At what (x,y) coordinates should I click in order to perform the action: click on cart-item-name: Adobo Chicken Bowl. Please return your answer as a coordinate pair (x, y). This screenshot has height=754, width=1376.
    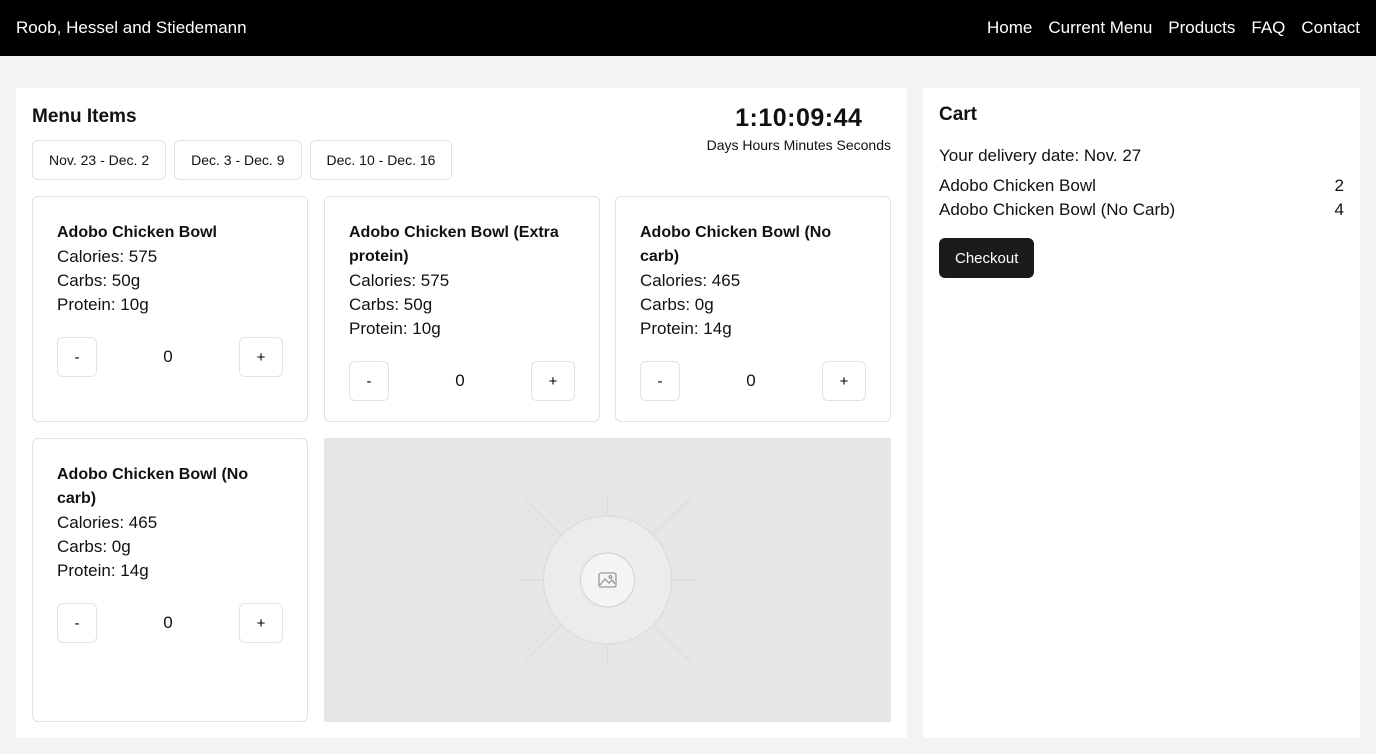
    Looking at the image, I should click on (1017, 185).